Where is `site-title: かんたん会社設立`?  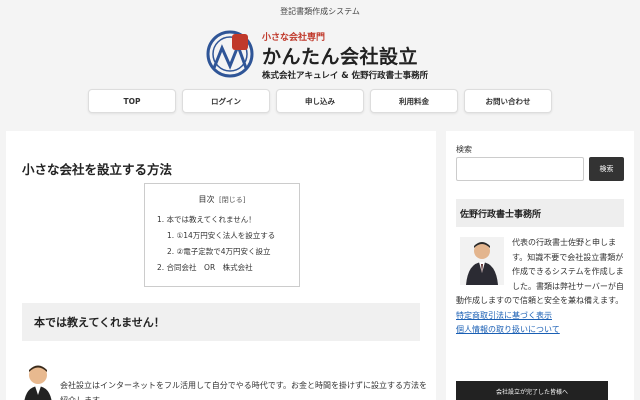
site-title: かんたん会社設立 is located at coordinates (340, 55).